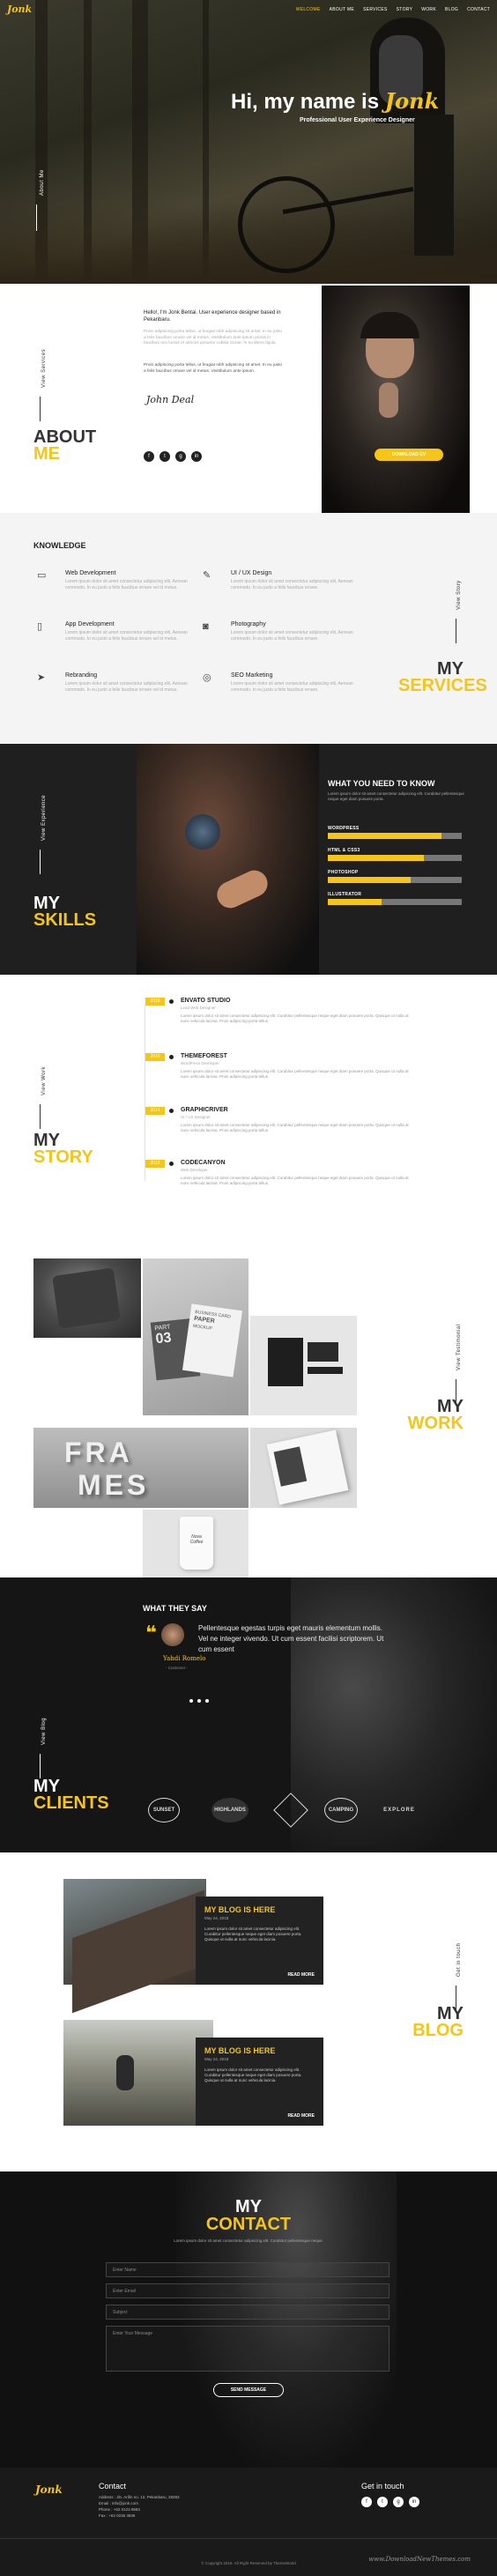 Image resolution: width=497 pixels, height=2576 pixels. I want to click on timeline-year: 2018, so click(155, 1002).